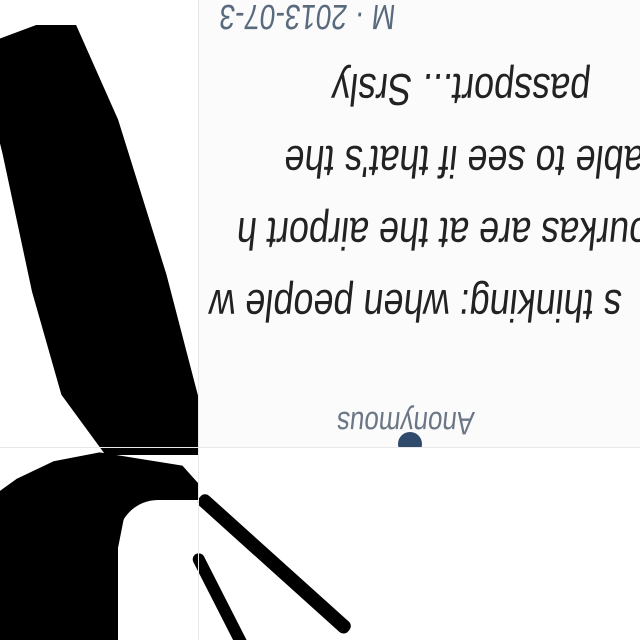 The image size is (640, 640). What do you see at coordinates (320, 447) in the screenshot?
I see `tile-seam-horizontal` at bounding box center [320, 447].